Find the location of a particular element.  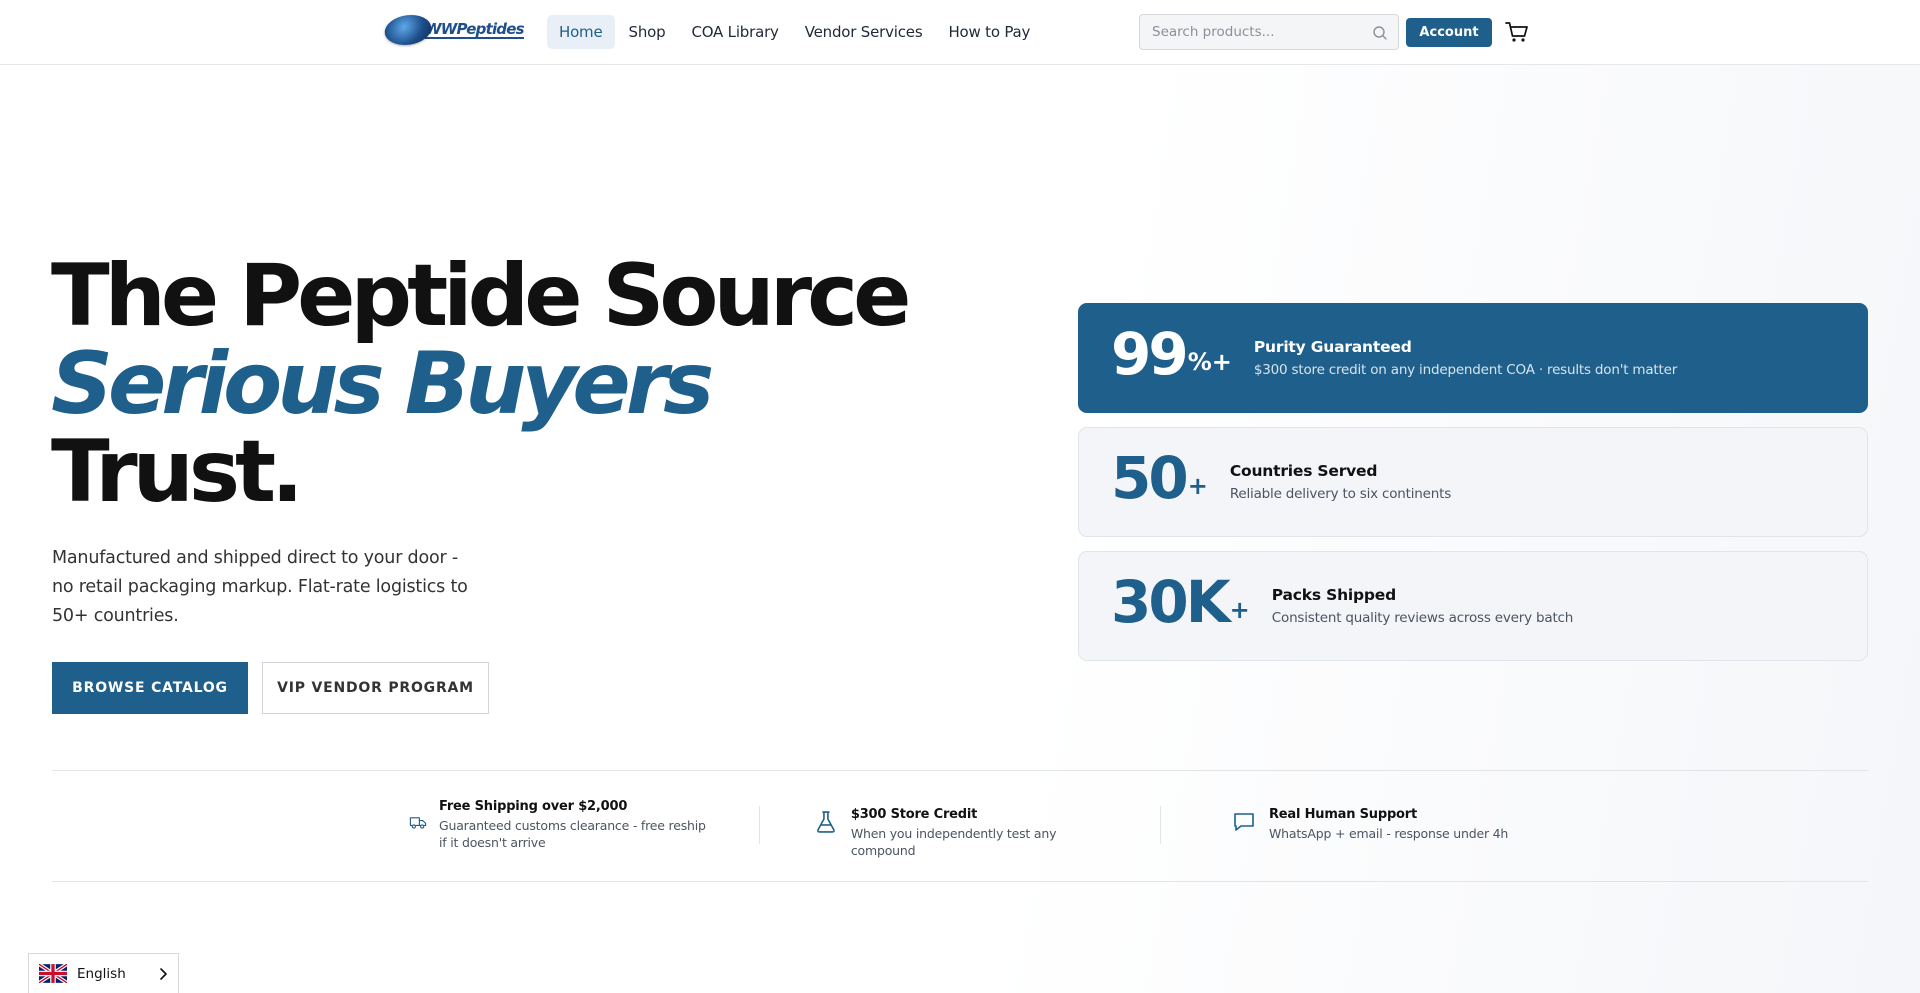

cart-icon is located at coordinates (1517, 32).